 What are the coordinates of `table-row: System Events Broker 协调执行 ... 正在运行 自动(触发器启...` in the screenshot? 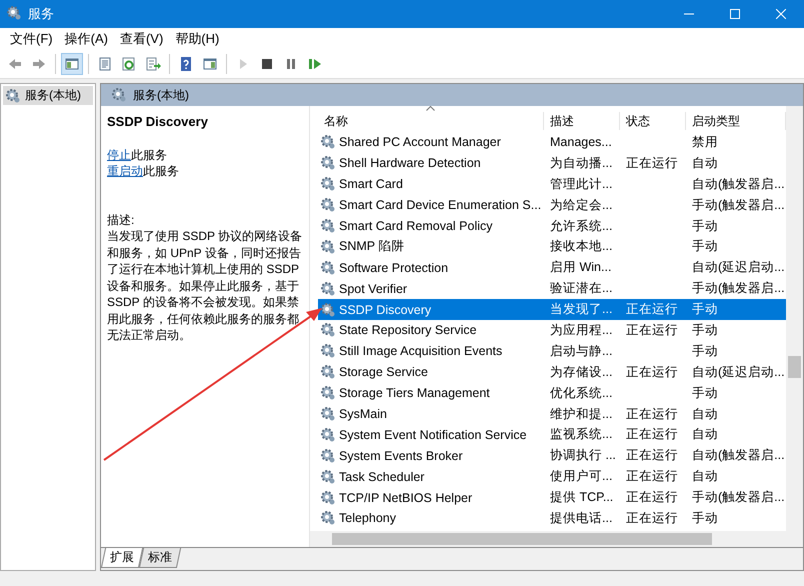 It's located at (552, 455).